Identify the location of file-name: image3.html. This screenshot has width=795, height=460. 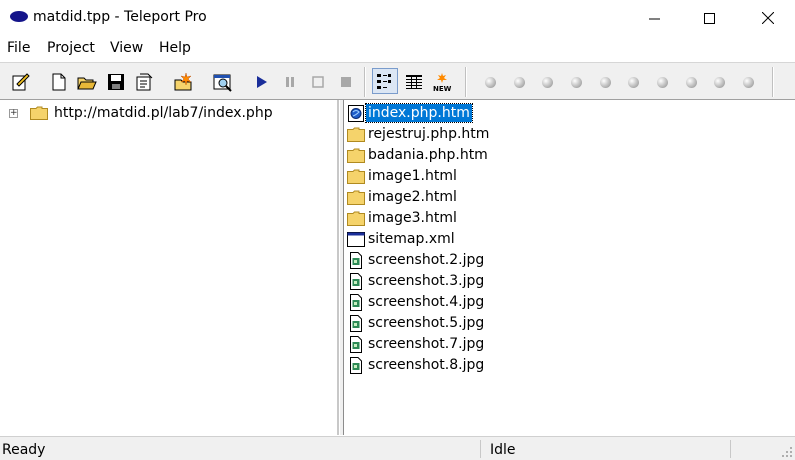
(412, 218).